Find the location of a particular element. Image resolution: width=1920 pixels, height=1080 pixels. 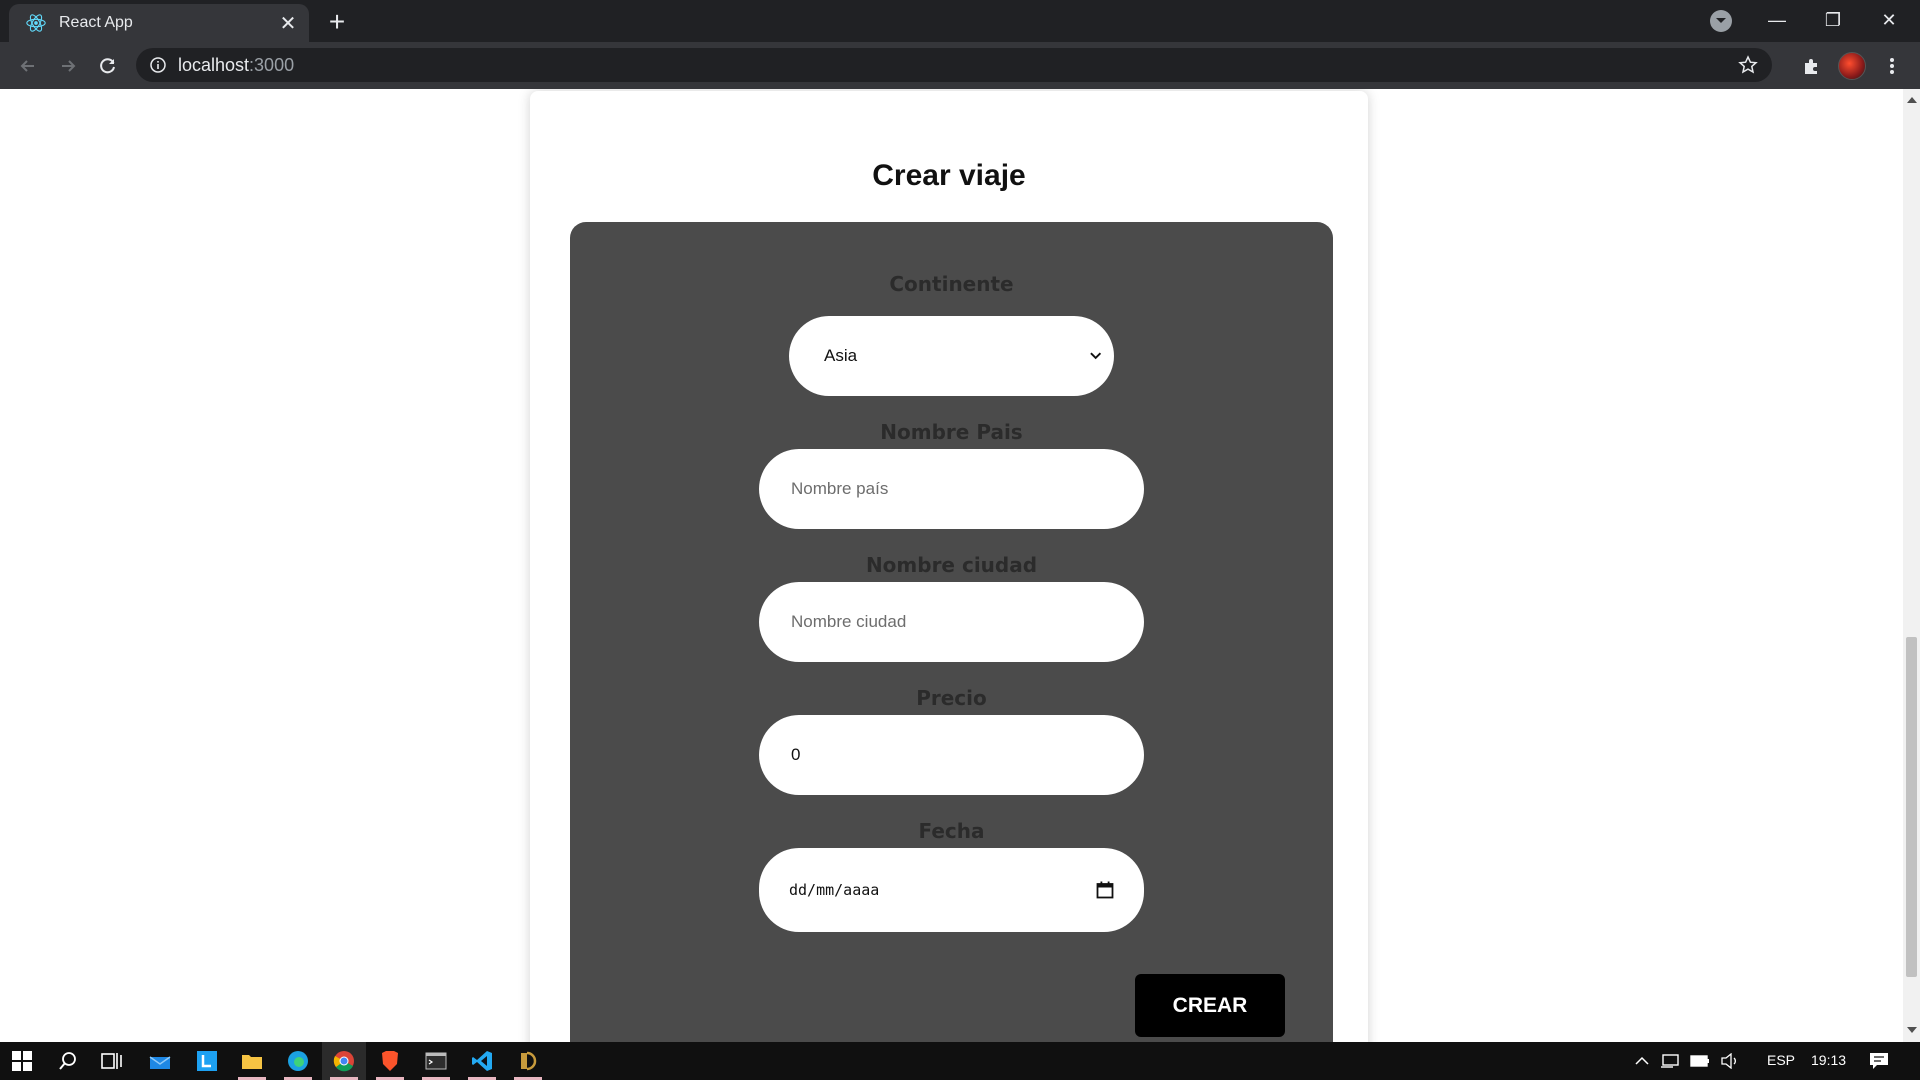

country-input is located at coordinates (951, 489).